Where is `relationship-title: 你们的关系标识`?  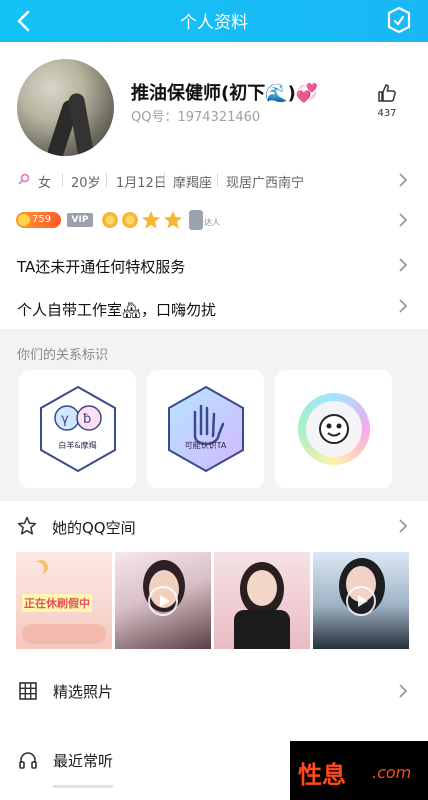
relationship-title: 你们的关系标识 is located at coordinates (63, 355).